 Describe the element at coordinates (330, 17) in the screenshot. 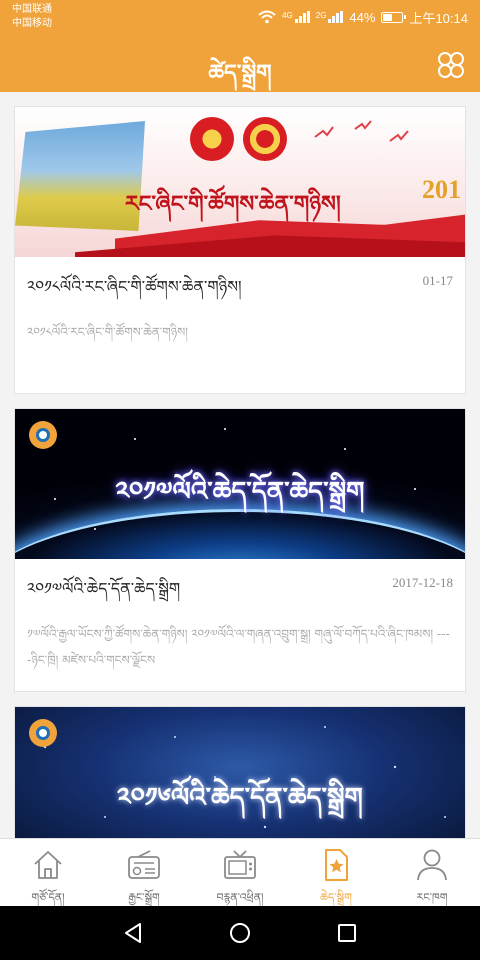

I see `signal-2-icon: 2G` at that location.